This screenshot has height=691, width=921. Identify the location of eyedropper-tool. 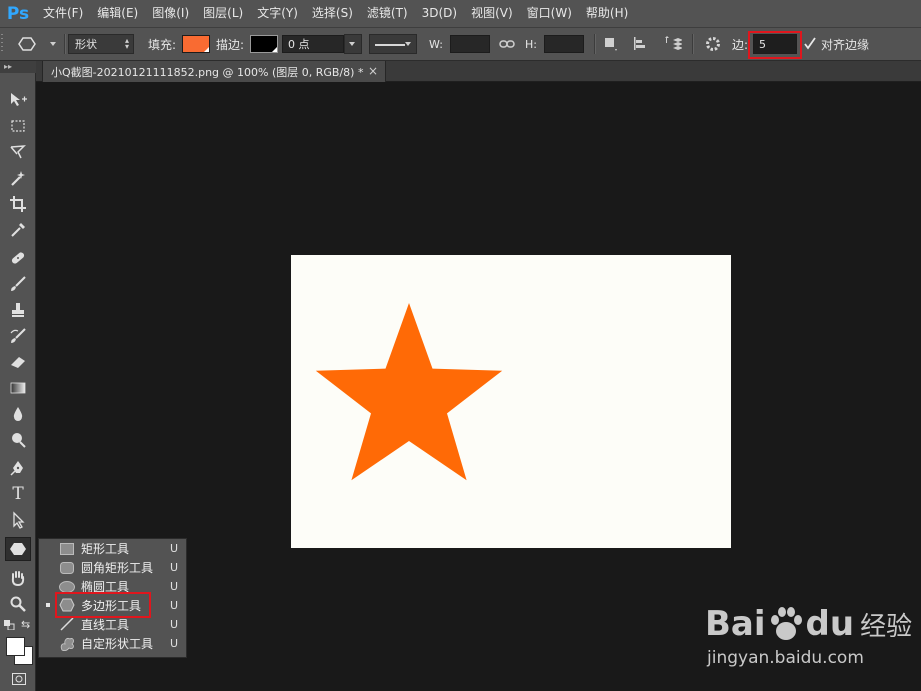
(18, 230).